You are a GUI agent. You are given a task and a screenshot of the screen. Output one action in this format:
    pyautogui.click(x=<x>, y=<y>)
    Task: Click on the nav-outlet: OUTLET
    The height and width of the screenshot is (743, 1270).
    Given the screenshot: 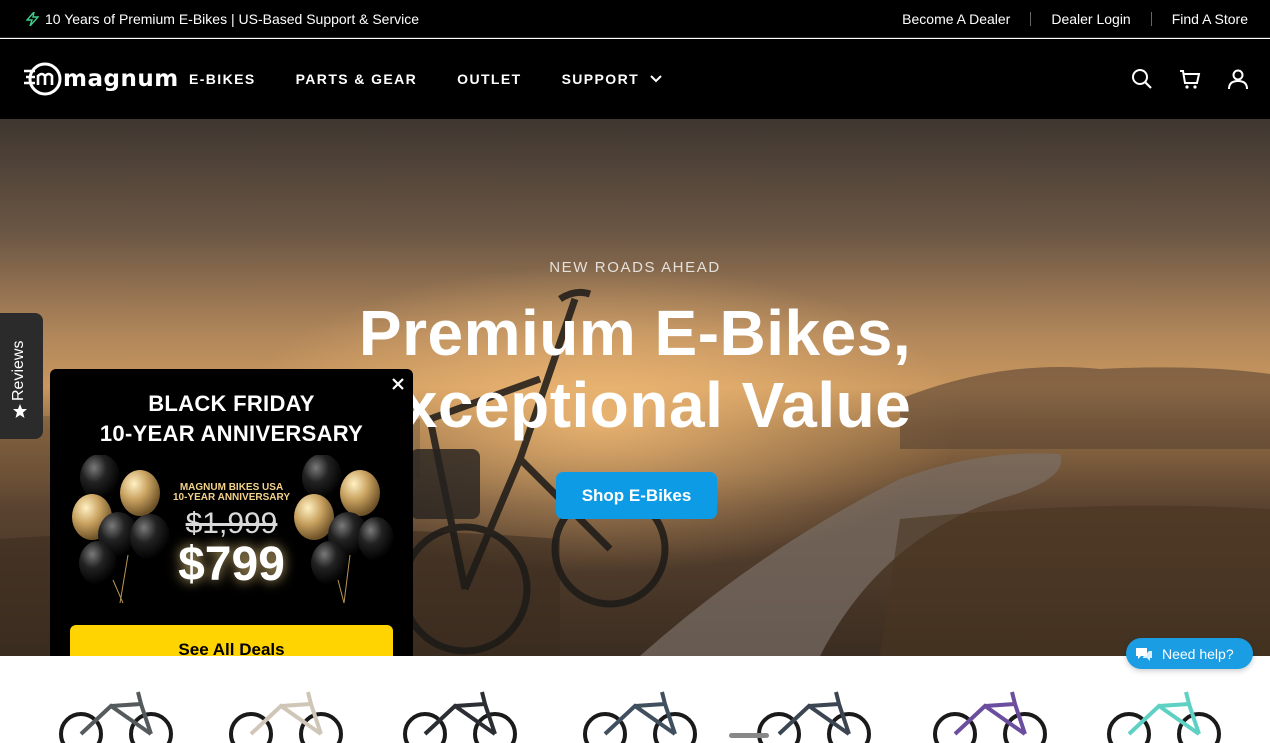 What is the action you would take?
    pyautogui.click(x=489, y=79)
    